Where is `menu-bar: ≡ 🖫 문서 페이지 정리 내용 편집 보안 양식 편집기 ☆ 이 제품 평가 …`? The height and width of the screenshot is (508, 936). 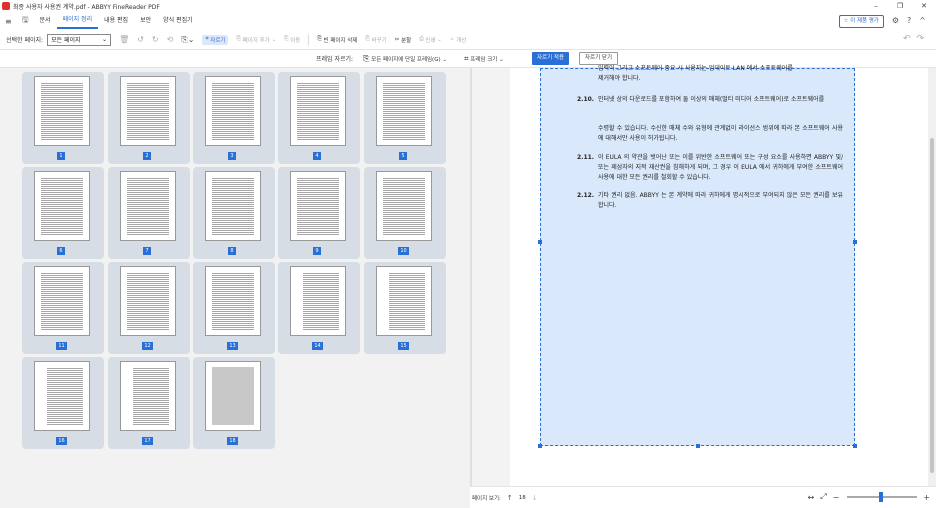
menu-bar: ≡ 🖫 문서 페이지 정리 내용 편집 보안 양식 편집기 ☆ 이 제품 평가 … is located at coordinates (468, 21).